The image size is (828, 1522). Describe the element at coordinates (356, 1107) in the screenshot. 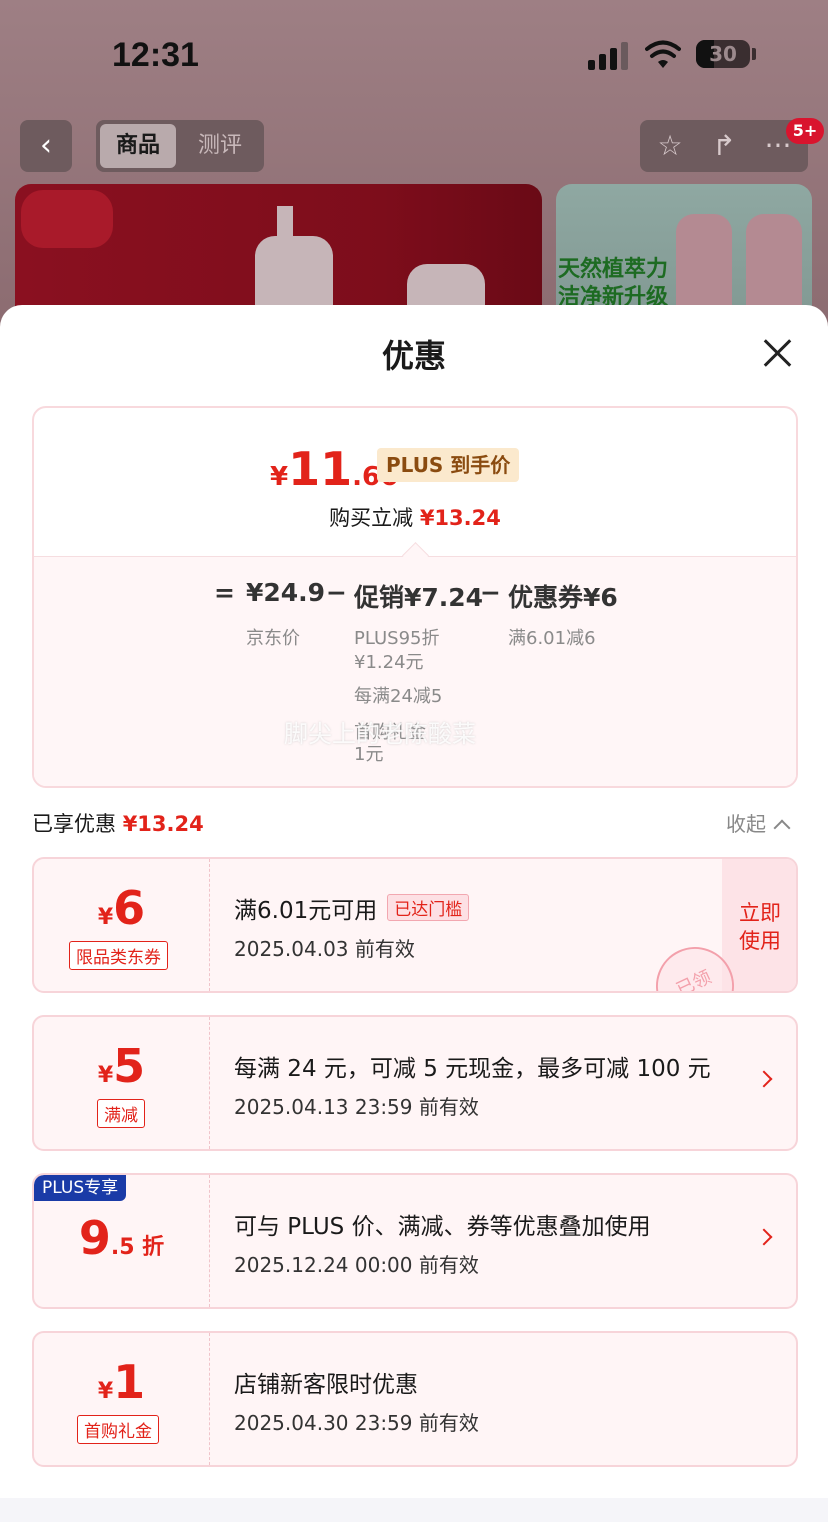

I see `coupon-validity: 2025.04.13 23:59 前有效` at that location.